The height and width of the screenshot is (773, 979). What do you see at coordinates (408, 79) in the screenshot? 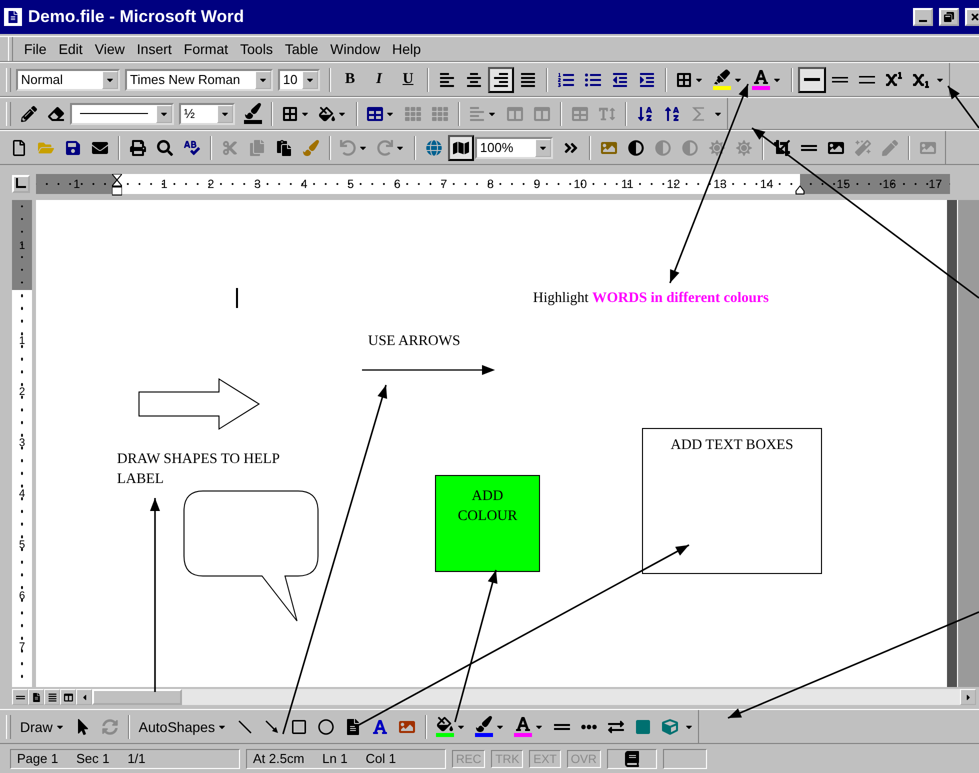
I see `text-style-button: U` at bounding box center [408, 79].